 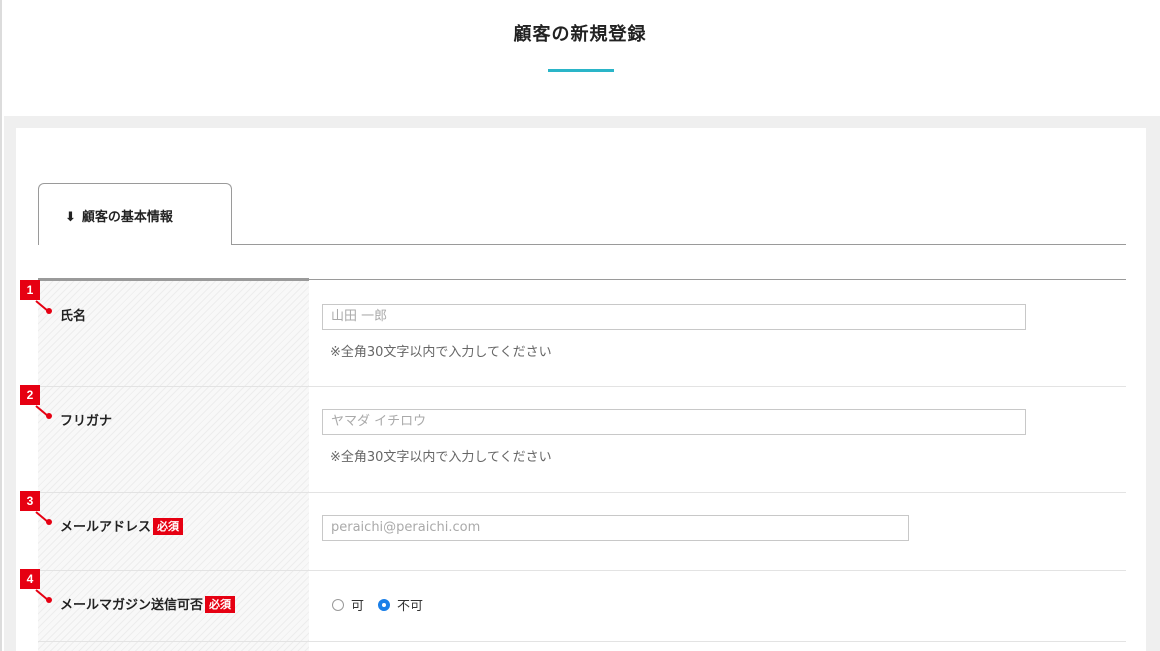 What do you see at coordinates (86, 421) in the screenshot?
I see `field-label-furigana: フリガナ` at bounding box center [86, 421].